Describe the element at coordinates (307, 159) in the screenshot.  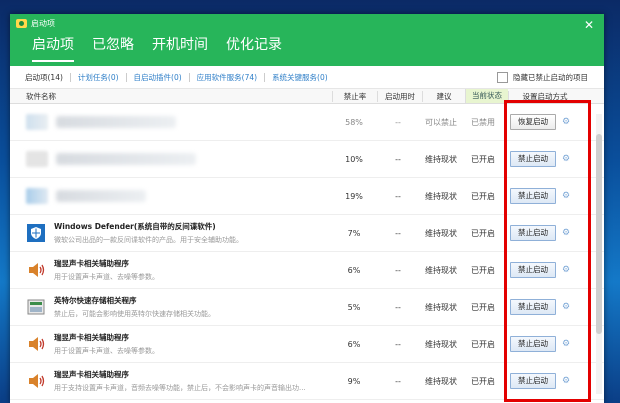
I see `table-row: 10% -- 维持现状 已开启 禁止启动 ⚙` at that location.